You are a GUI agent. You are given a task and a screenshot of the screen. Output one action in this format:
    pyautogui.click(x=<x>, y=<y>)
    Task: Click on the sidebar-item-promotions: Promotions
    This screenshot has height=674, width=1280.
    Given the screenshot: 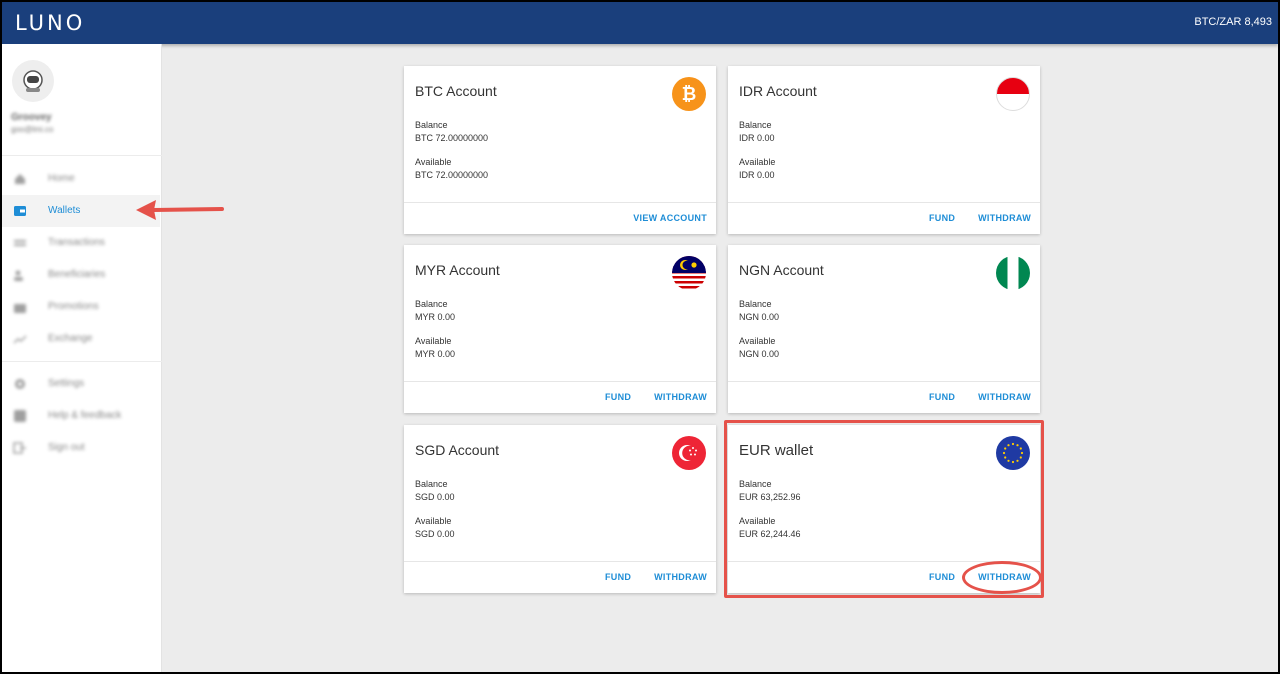 What is the action you would take?
    pyautogui.click(x=81, y=307)
    